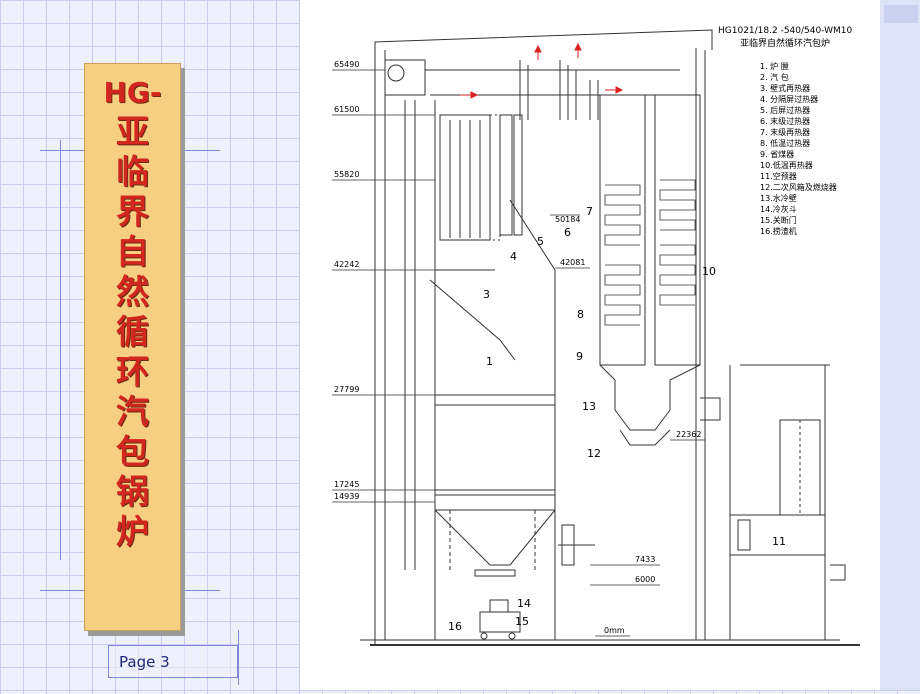 This screenshot has width=920, height=694. What do you see at coordinates (614, 630) in the screenshot?
I see `elevation-label: 0mm` at bounding box center [614, 630].